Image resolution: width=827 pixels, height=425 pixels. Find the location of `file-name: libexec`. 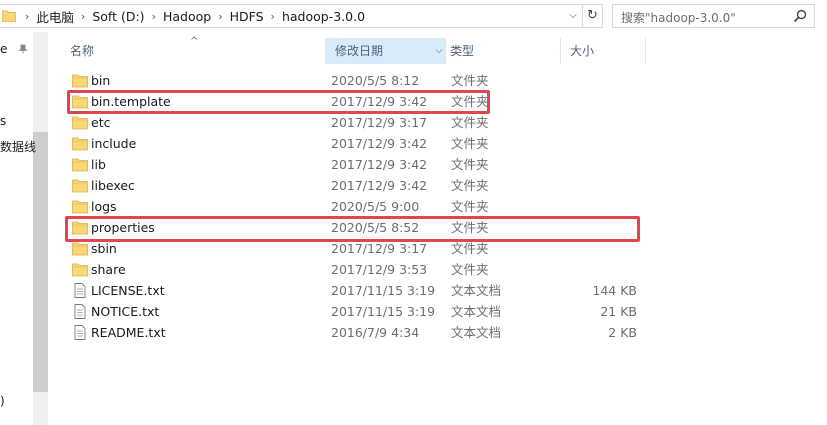

file-name: libexec is located at coordinates (113, 185).